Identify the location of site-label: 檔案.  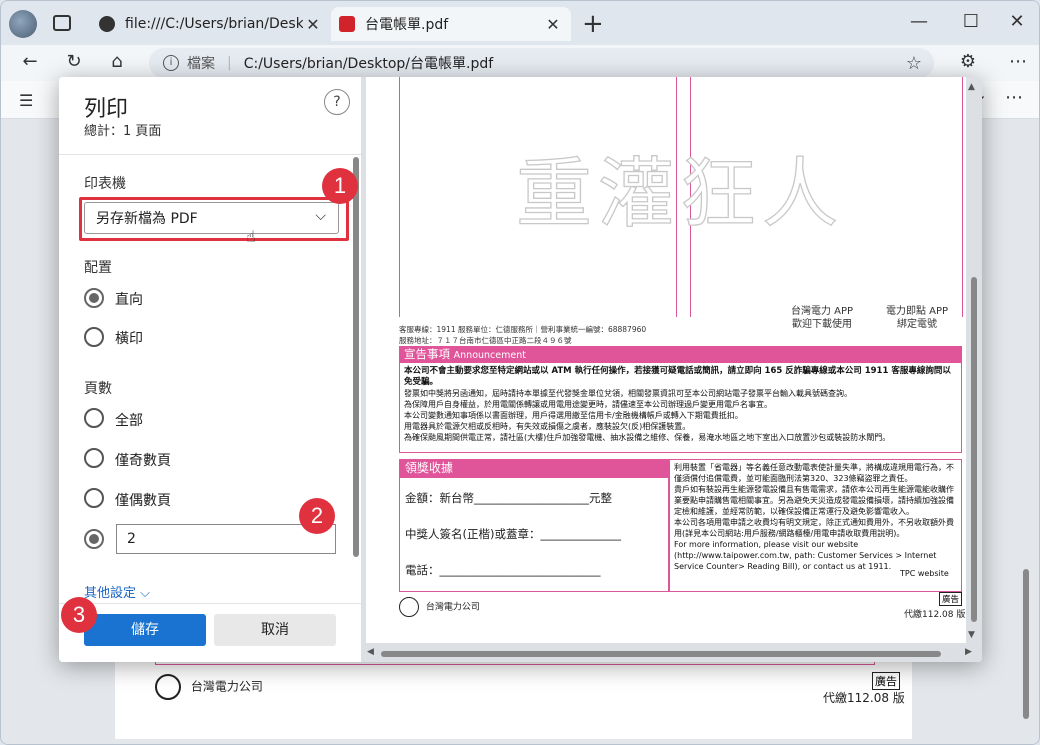
(201, 64).